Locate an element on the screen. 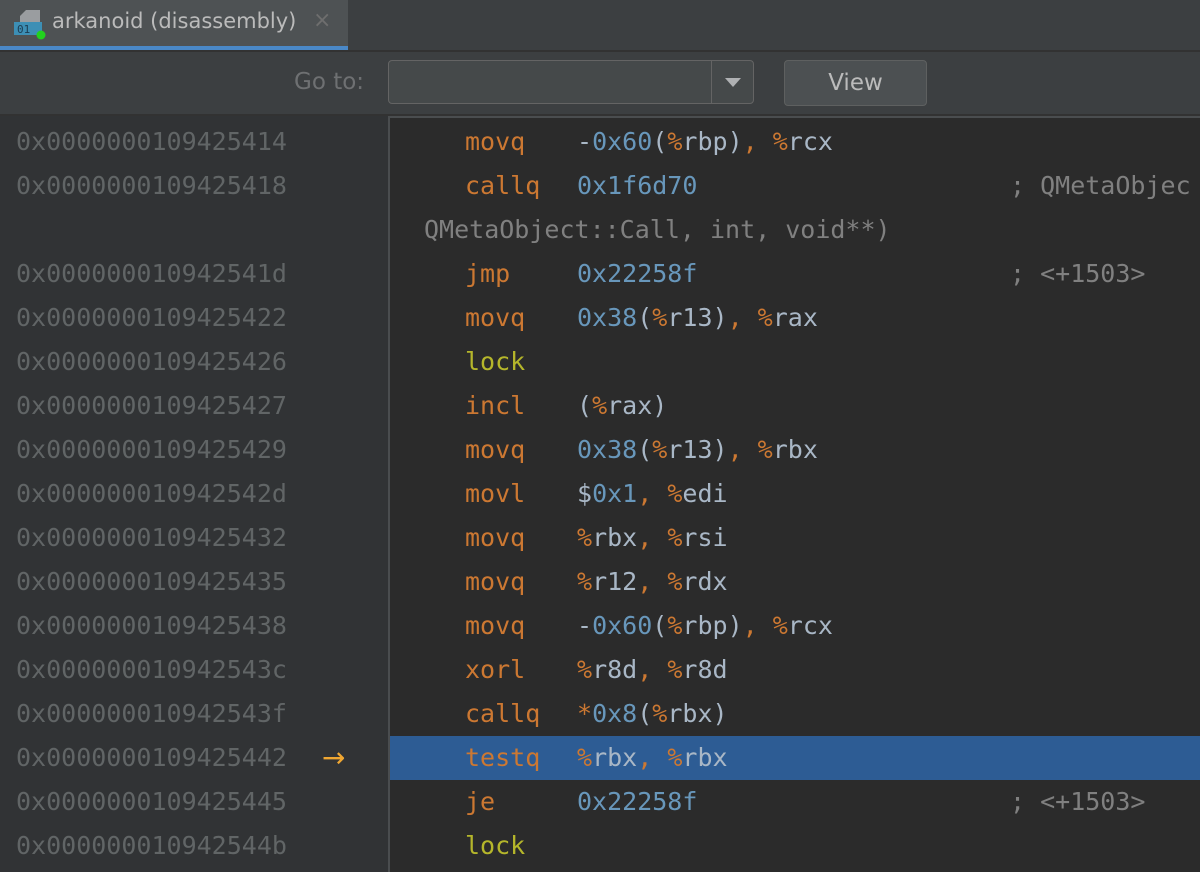 This screenshot has height=872, width=1200. instruction-row: 0x000000010942542d movl $0x1, %edi is located at coordinates (600, 494).